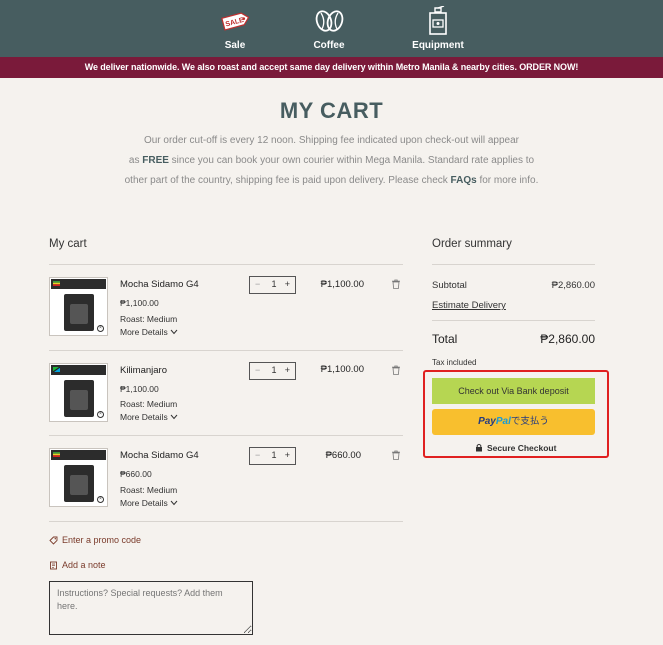  What do you see at coordinates (329, 45) in the screenshot?
I see `nav-label-coffee: Coffee` at bounding box center [329, 45].